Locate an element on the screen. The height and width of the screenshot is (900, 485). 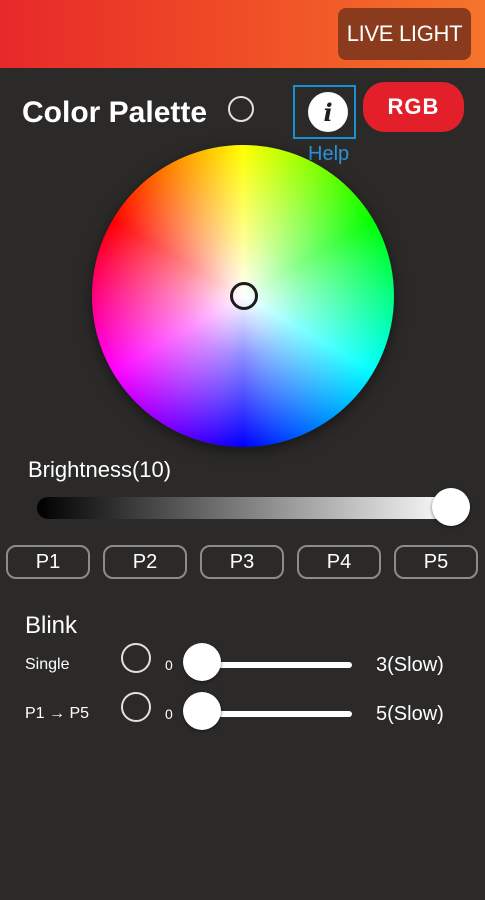
live-light-button: LIVE LIGHT is located at coordinates (404, 34).